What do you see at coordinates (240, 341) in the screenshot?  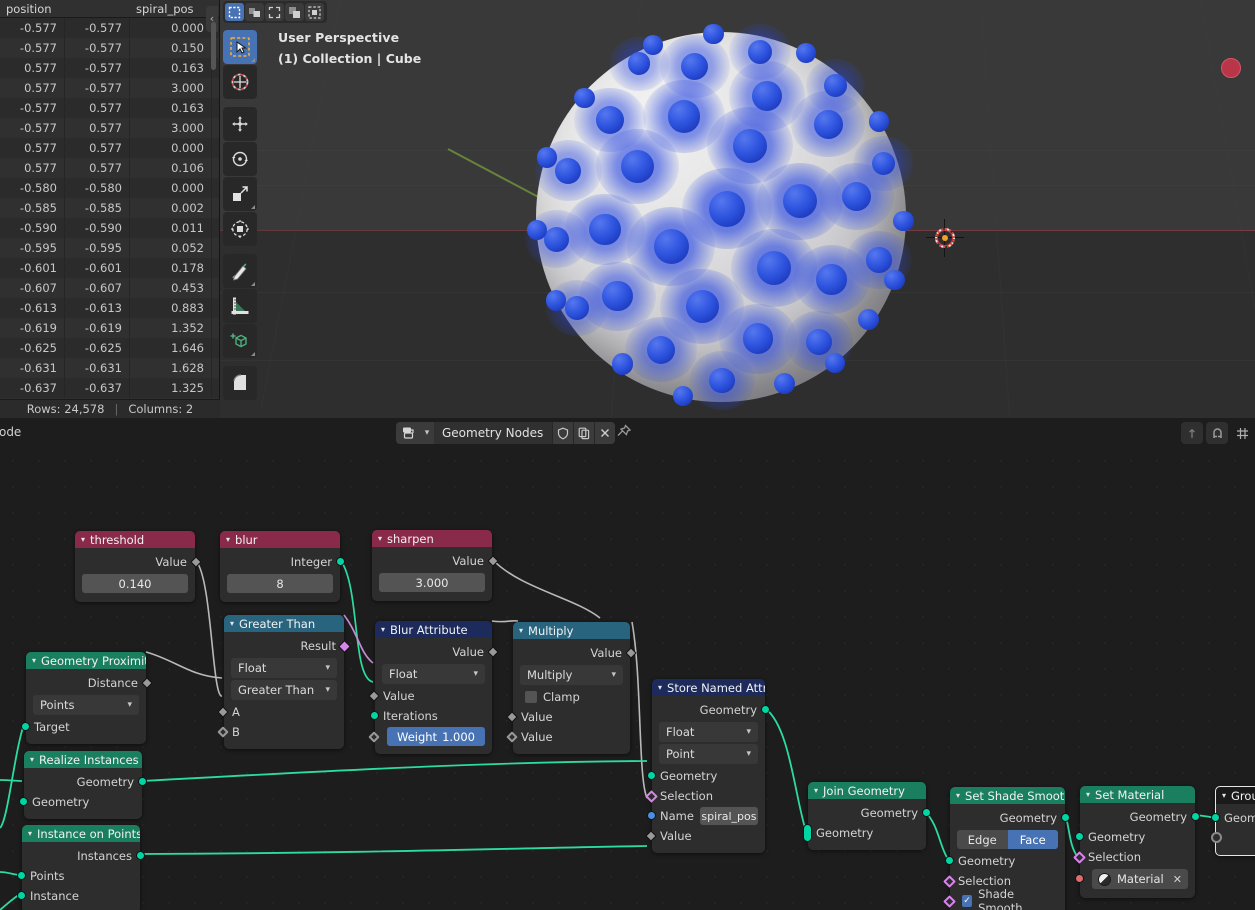 I see `add-cube-tool` at bounding box center [240, 341].